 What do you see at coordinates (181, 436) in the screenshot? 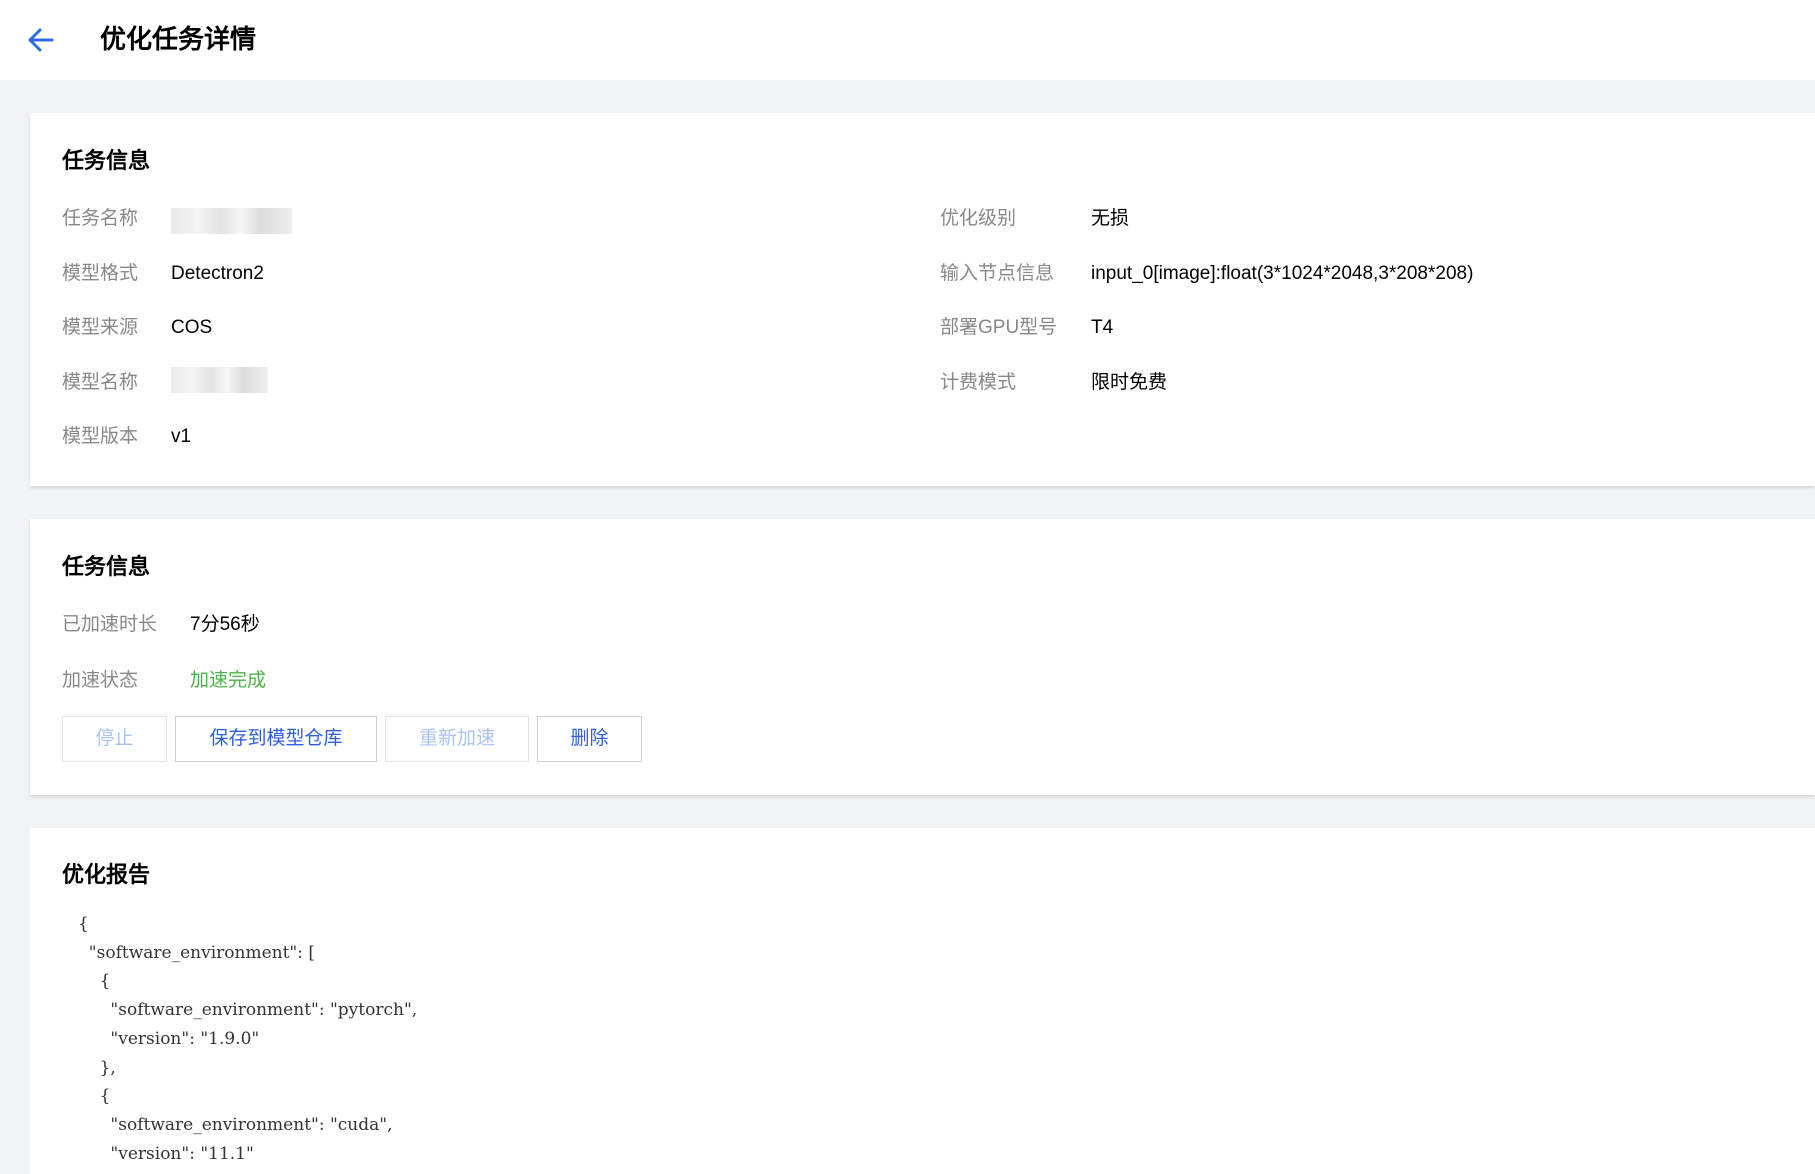
I see `model-version-value: v1` at bounding box center [181, 436].